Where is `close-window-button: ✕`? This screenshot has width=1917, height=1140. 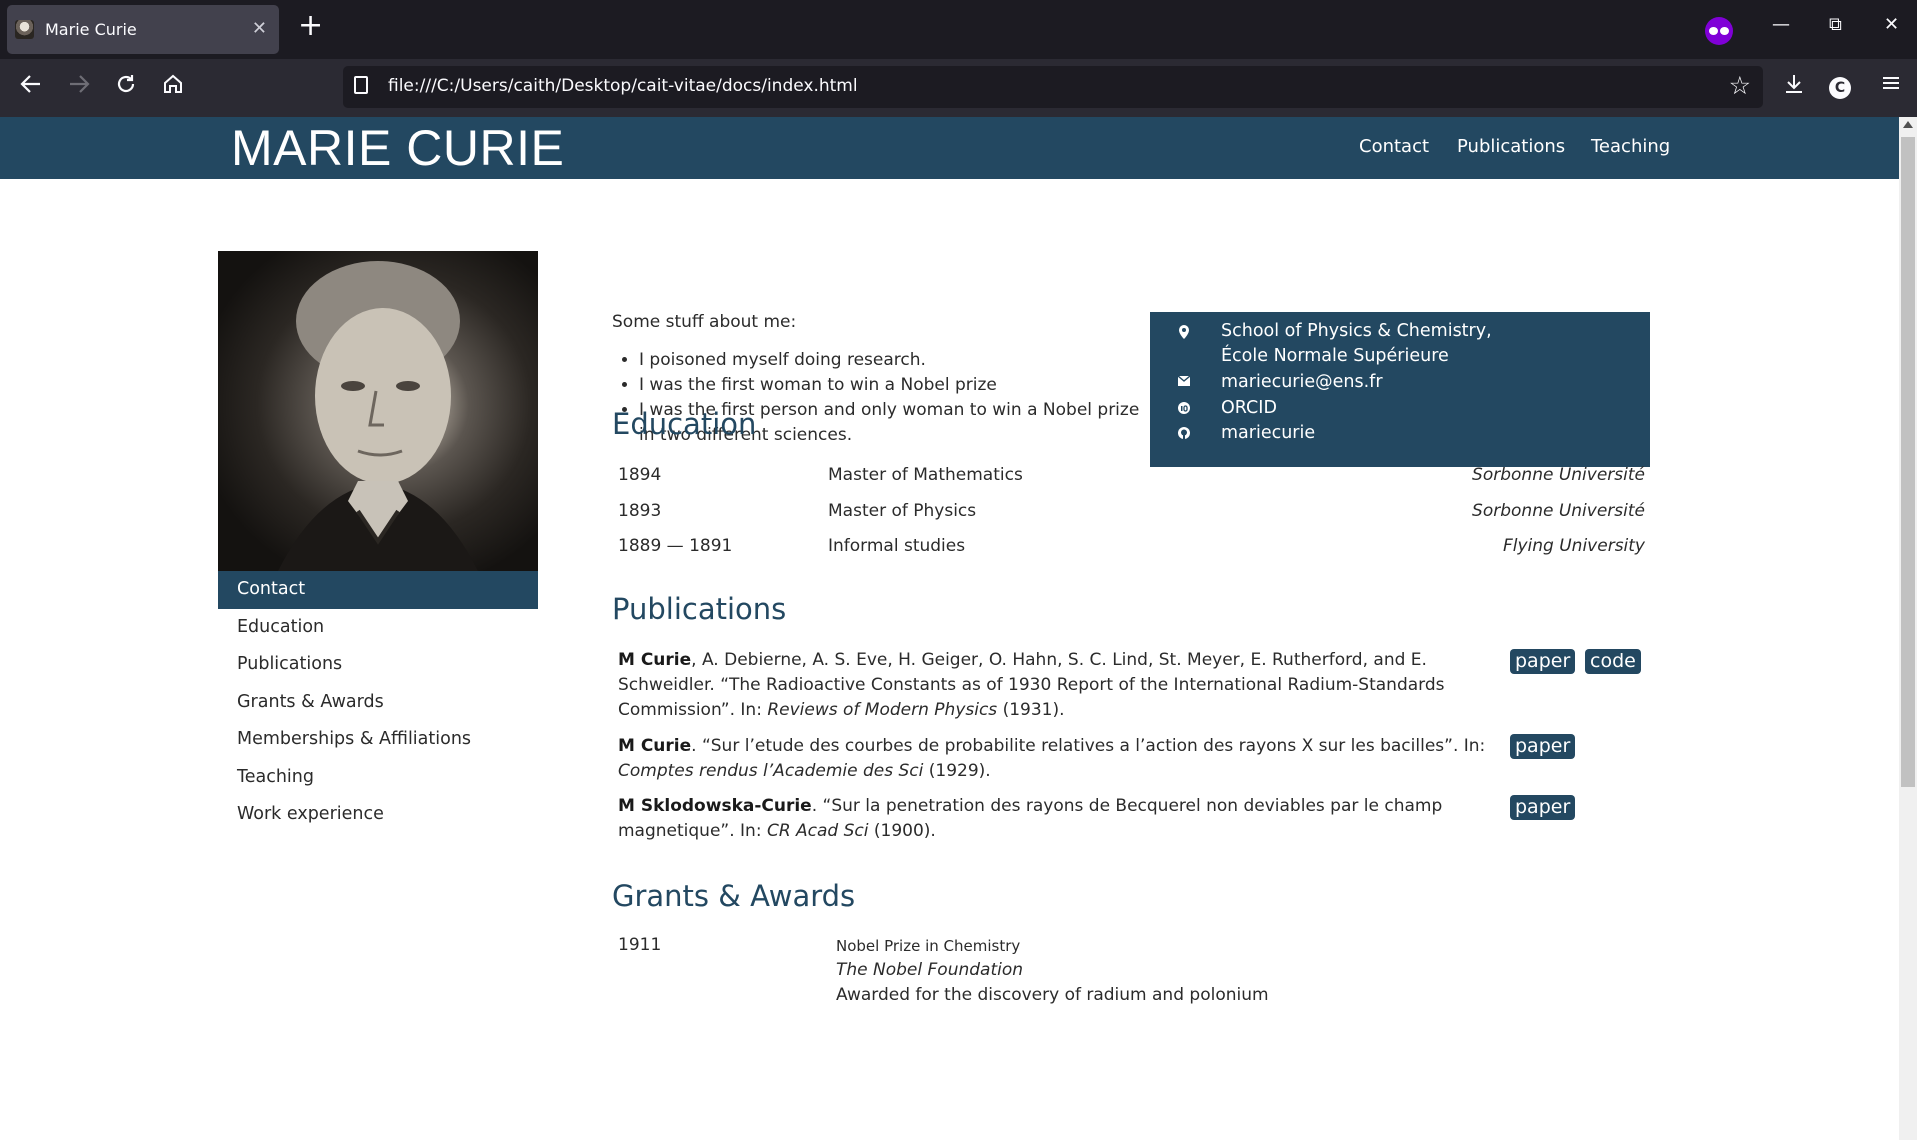
close-window-button: ✕ is located at coordinates (1891, 24).